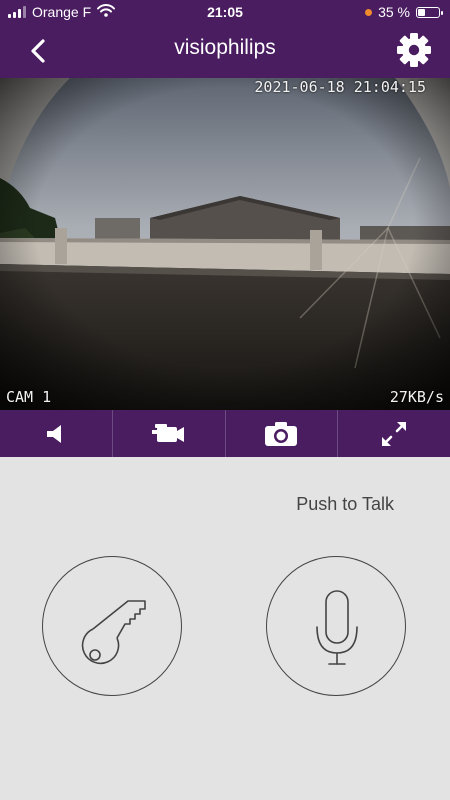 The width and height of the screenshot is (450, 800). I want to click on unlock-button, so click(112, 626).